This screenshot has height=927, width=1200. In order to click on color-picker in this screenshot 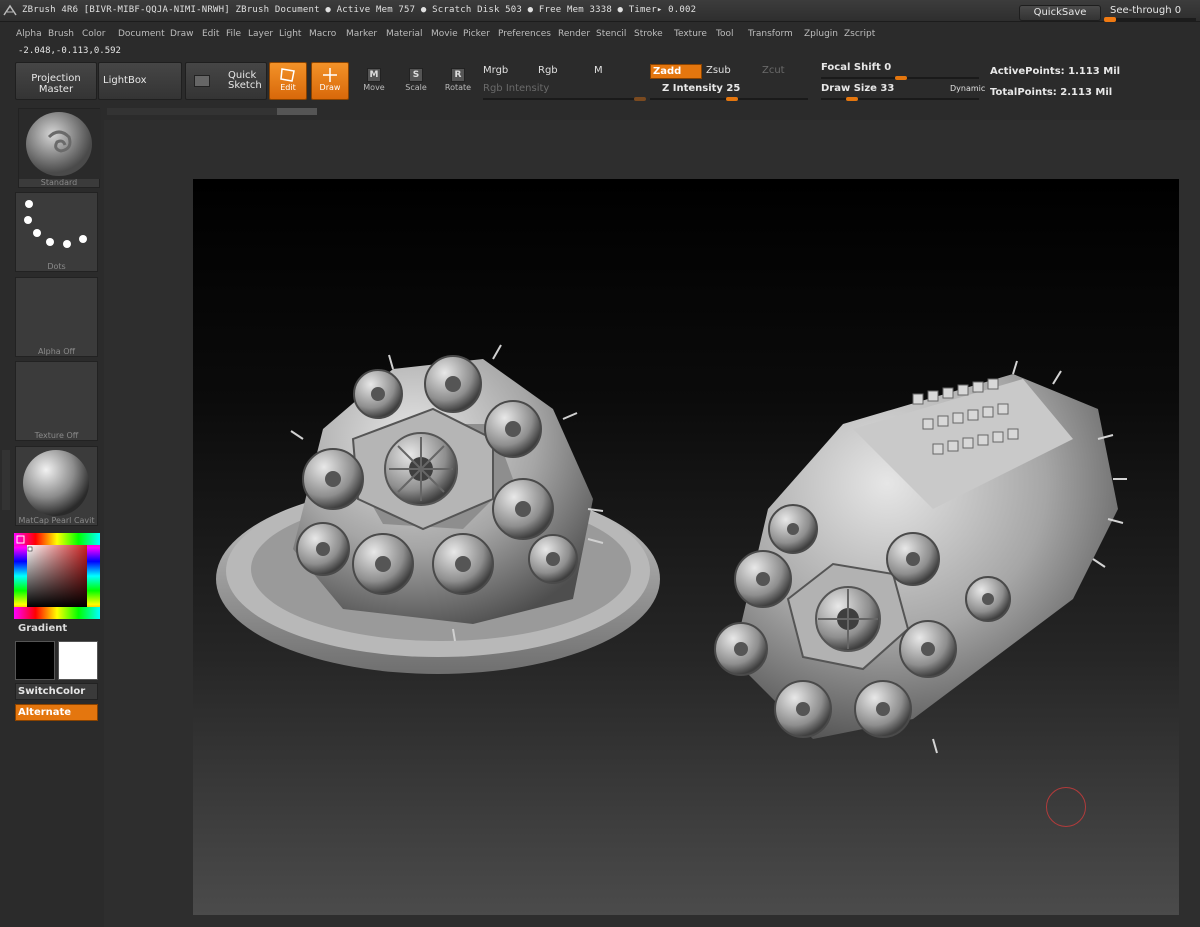, I will do `click(57, 576)`.